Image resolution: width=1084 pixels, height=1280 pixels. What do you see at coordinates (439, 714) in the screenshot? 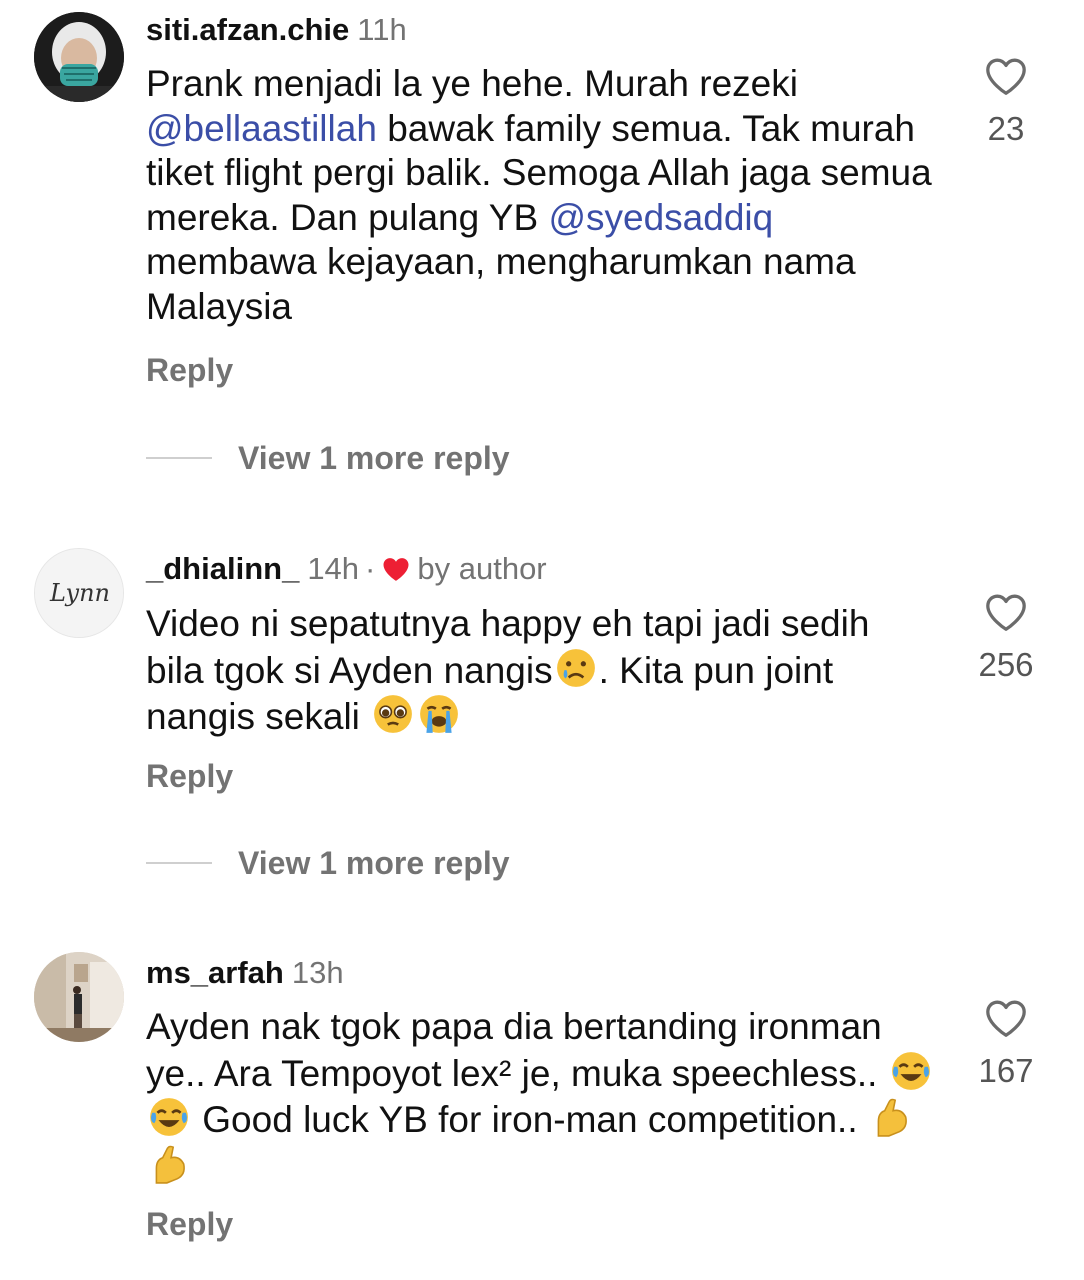
I see `loudly-crying-face-icon` at bounding box center [439, 714].